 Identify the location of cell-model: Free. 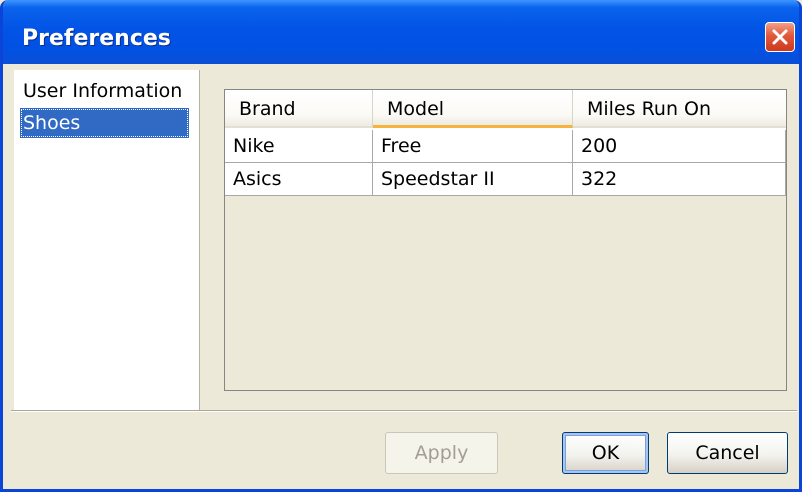
(473, 146).